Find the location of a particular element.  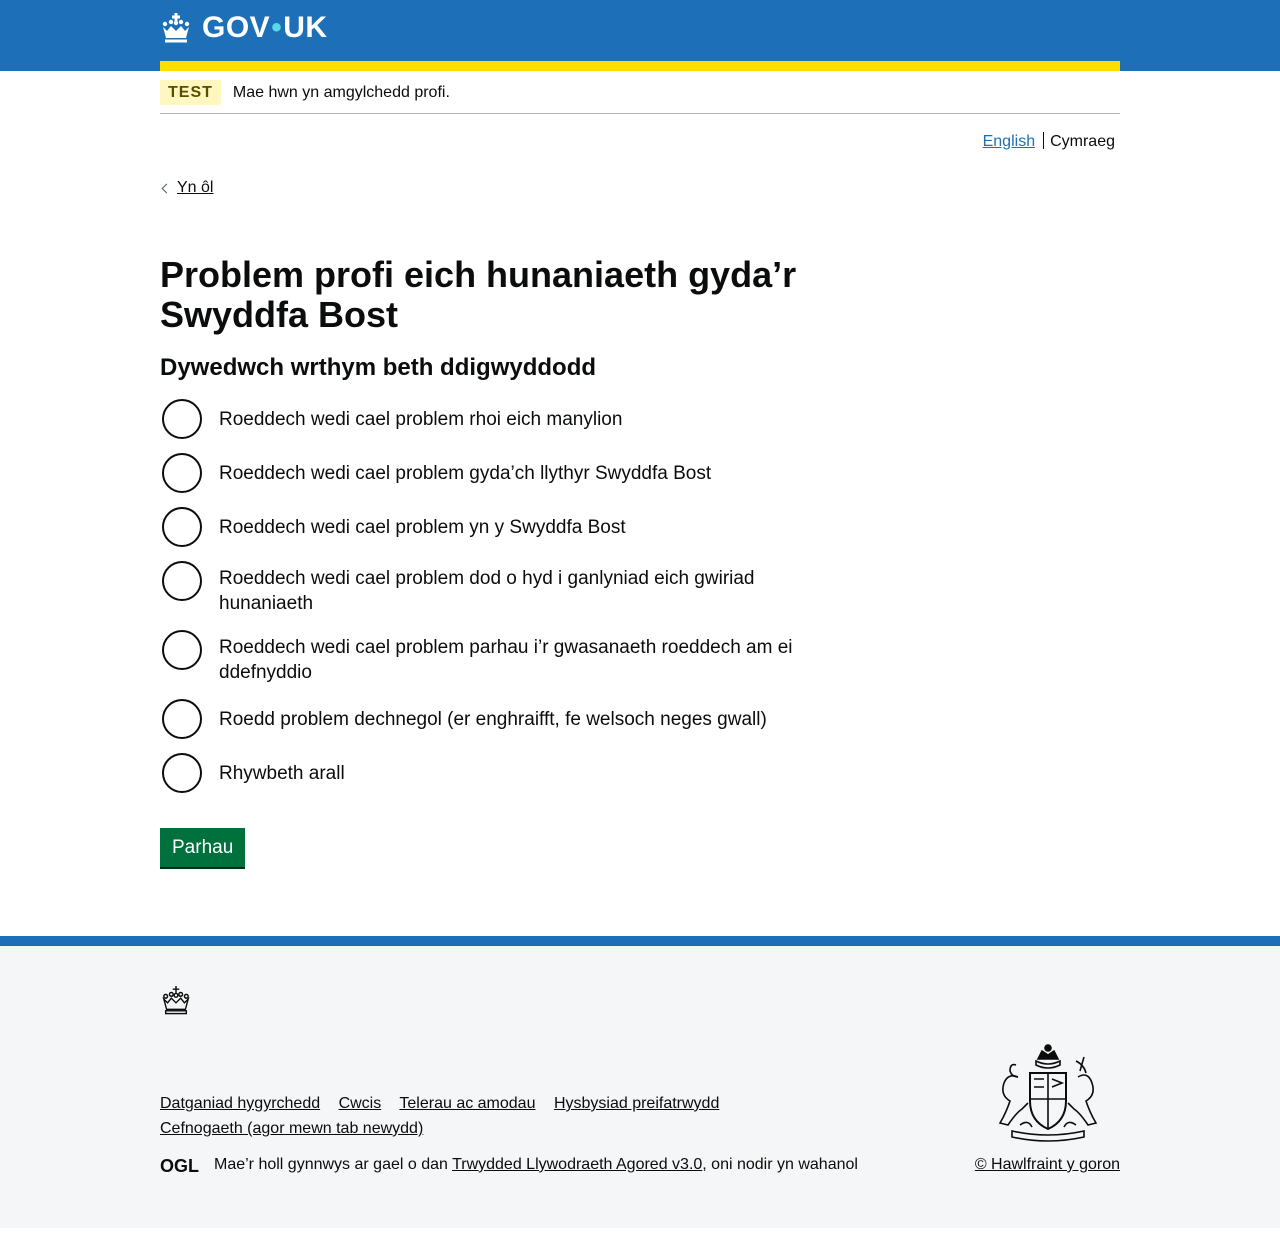

logo-text: GOV•UK is located at coordinates (265, 27).